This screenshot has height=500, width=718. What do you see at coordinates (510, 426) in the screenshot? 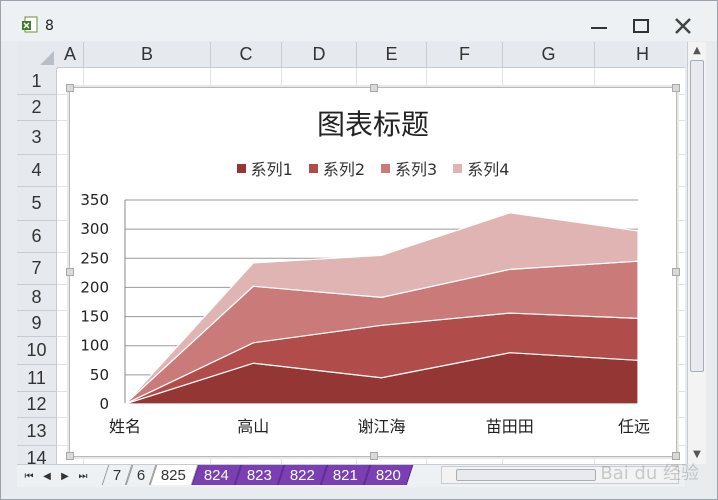
I see `x-tick-label: 苗田田` at bounding box center [510, 426].